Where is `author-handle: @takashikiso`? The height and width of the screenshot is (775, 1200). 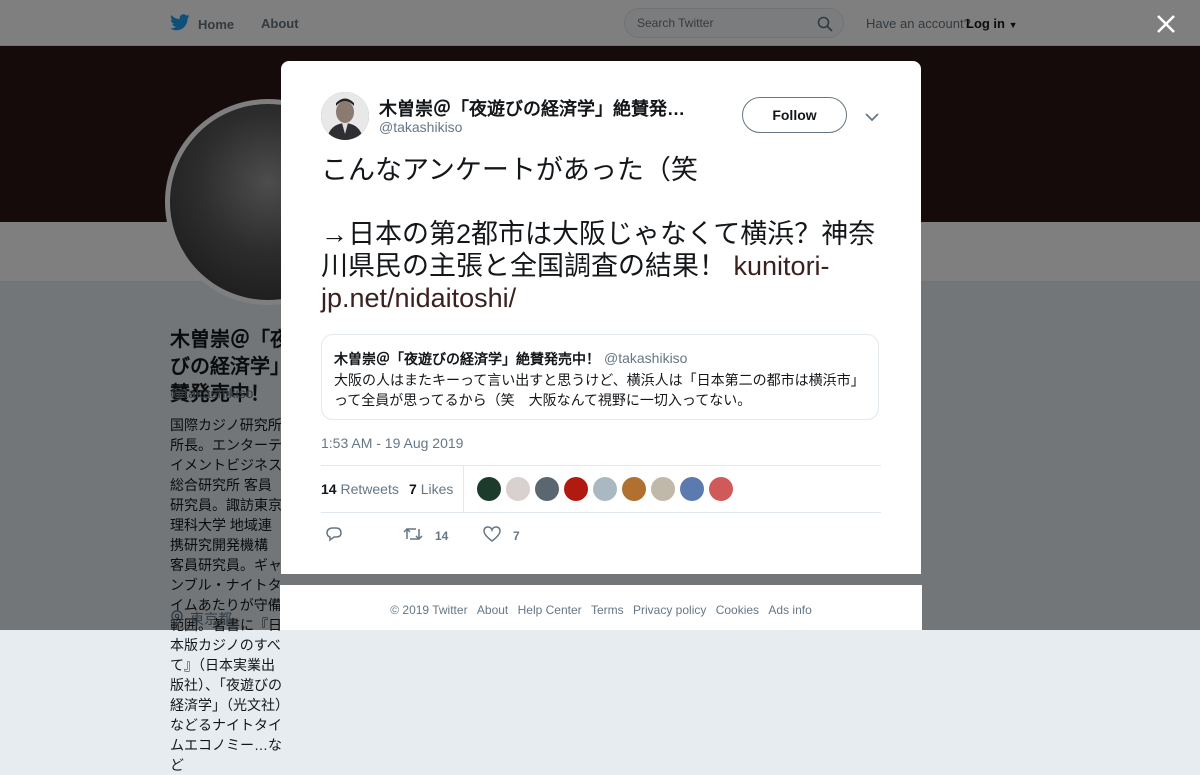 author-handle: @takashikiso is located at coordinates (420, 127).